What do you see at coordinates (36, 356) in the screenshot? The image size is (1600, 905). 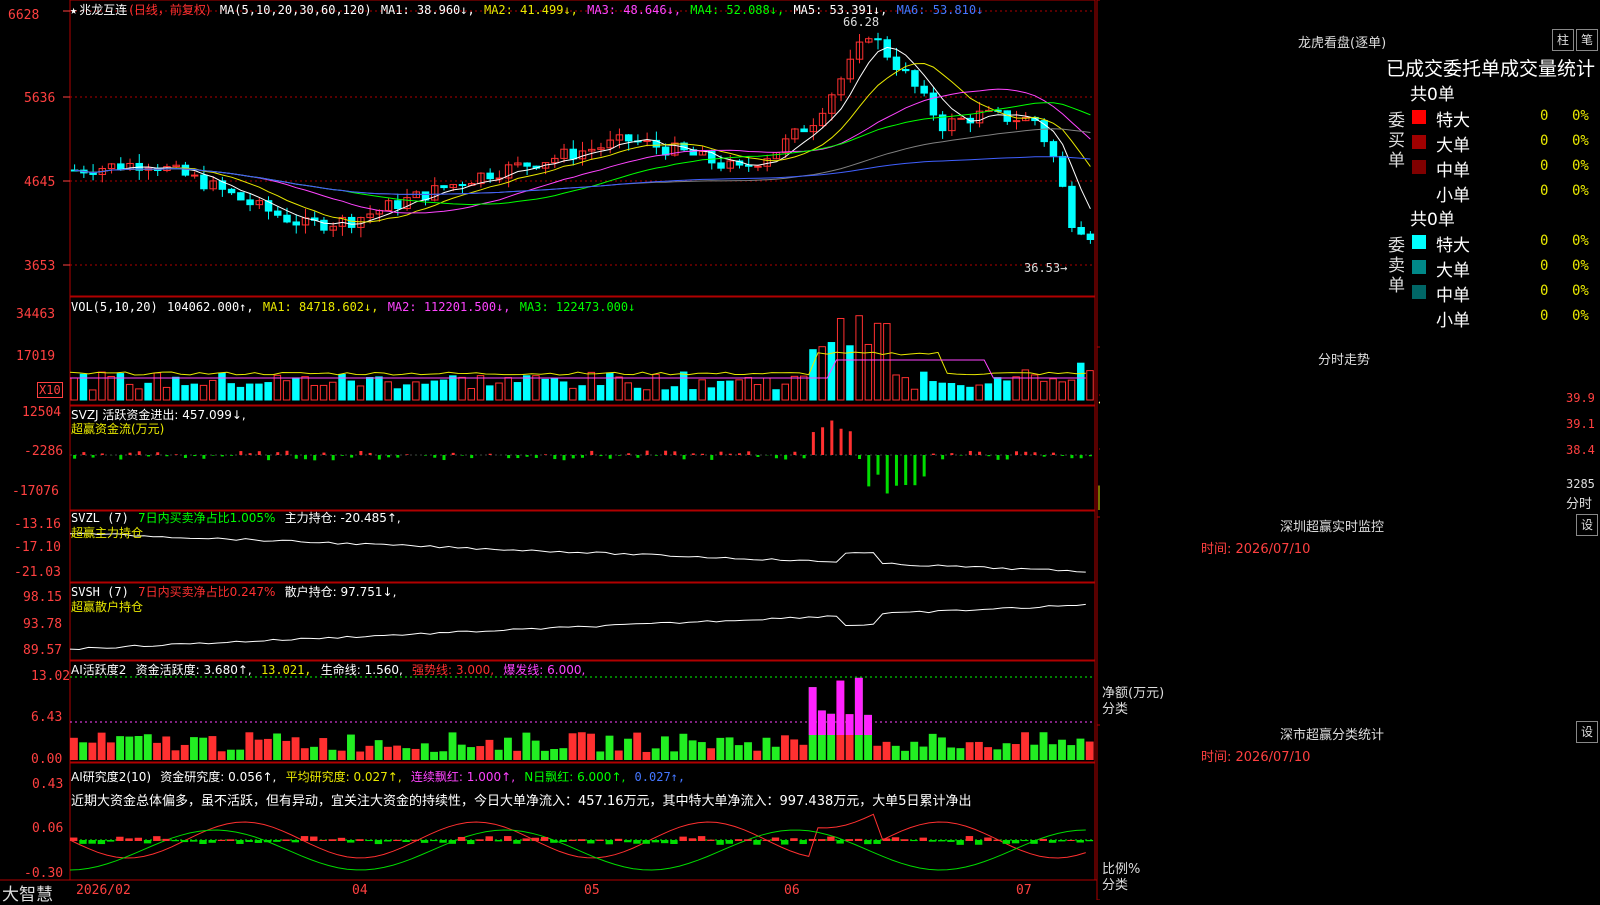 I see `vol-tick: 17019` at bounding box center [36, 356].